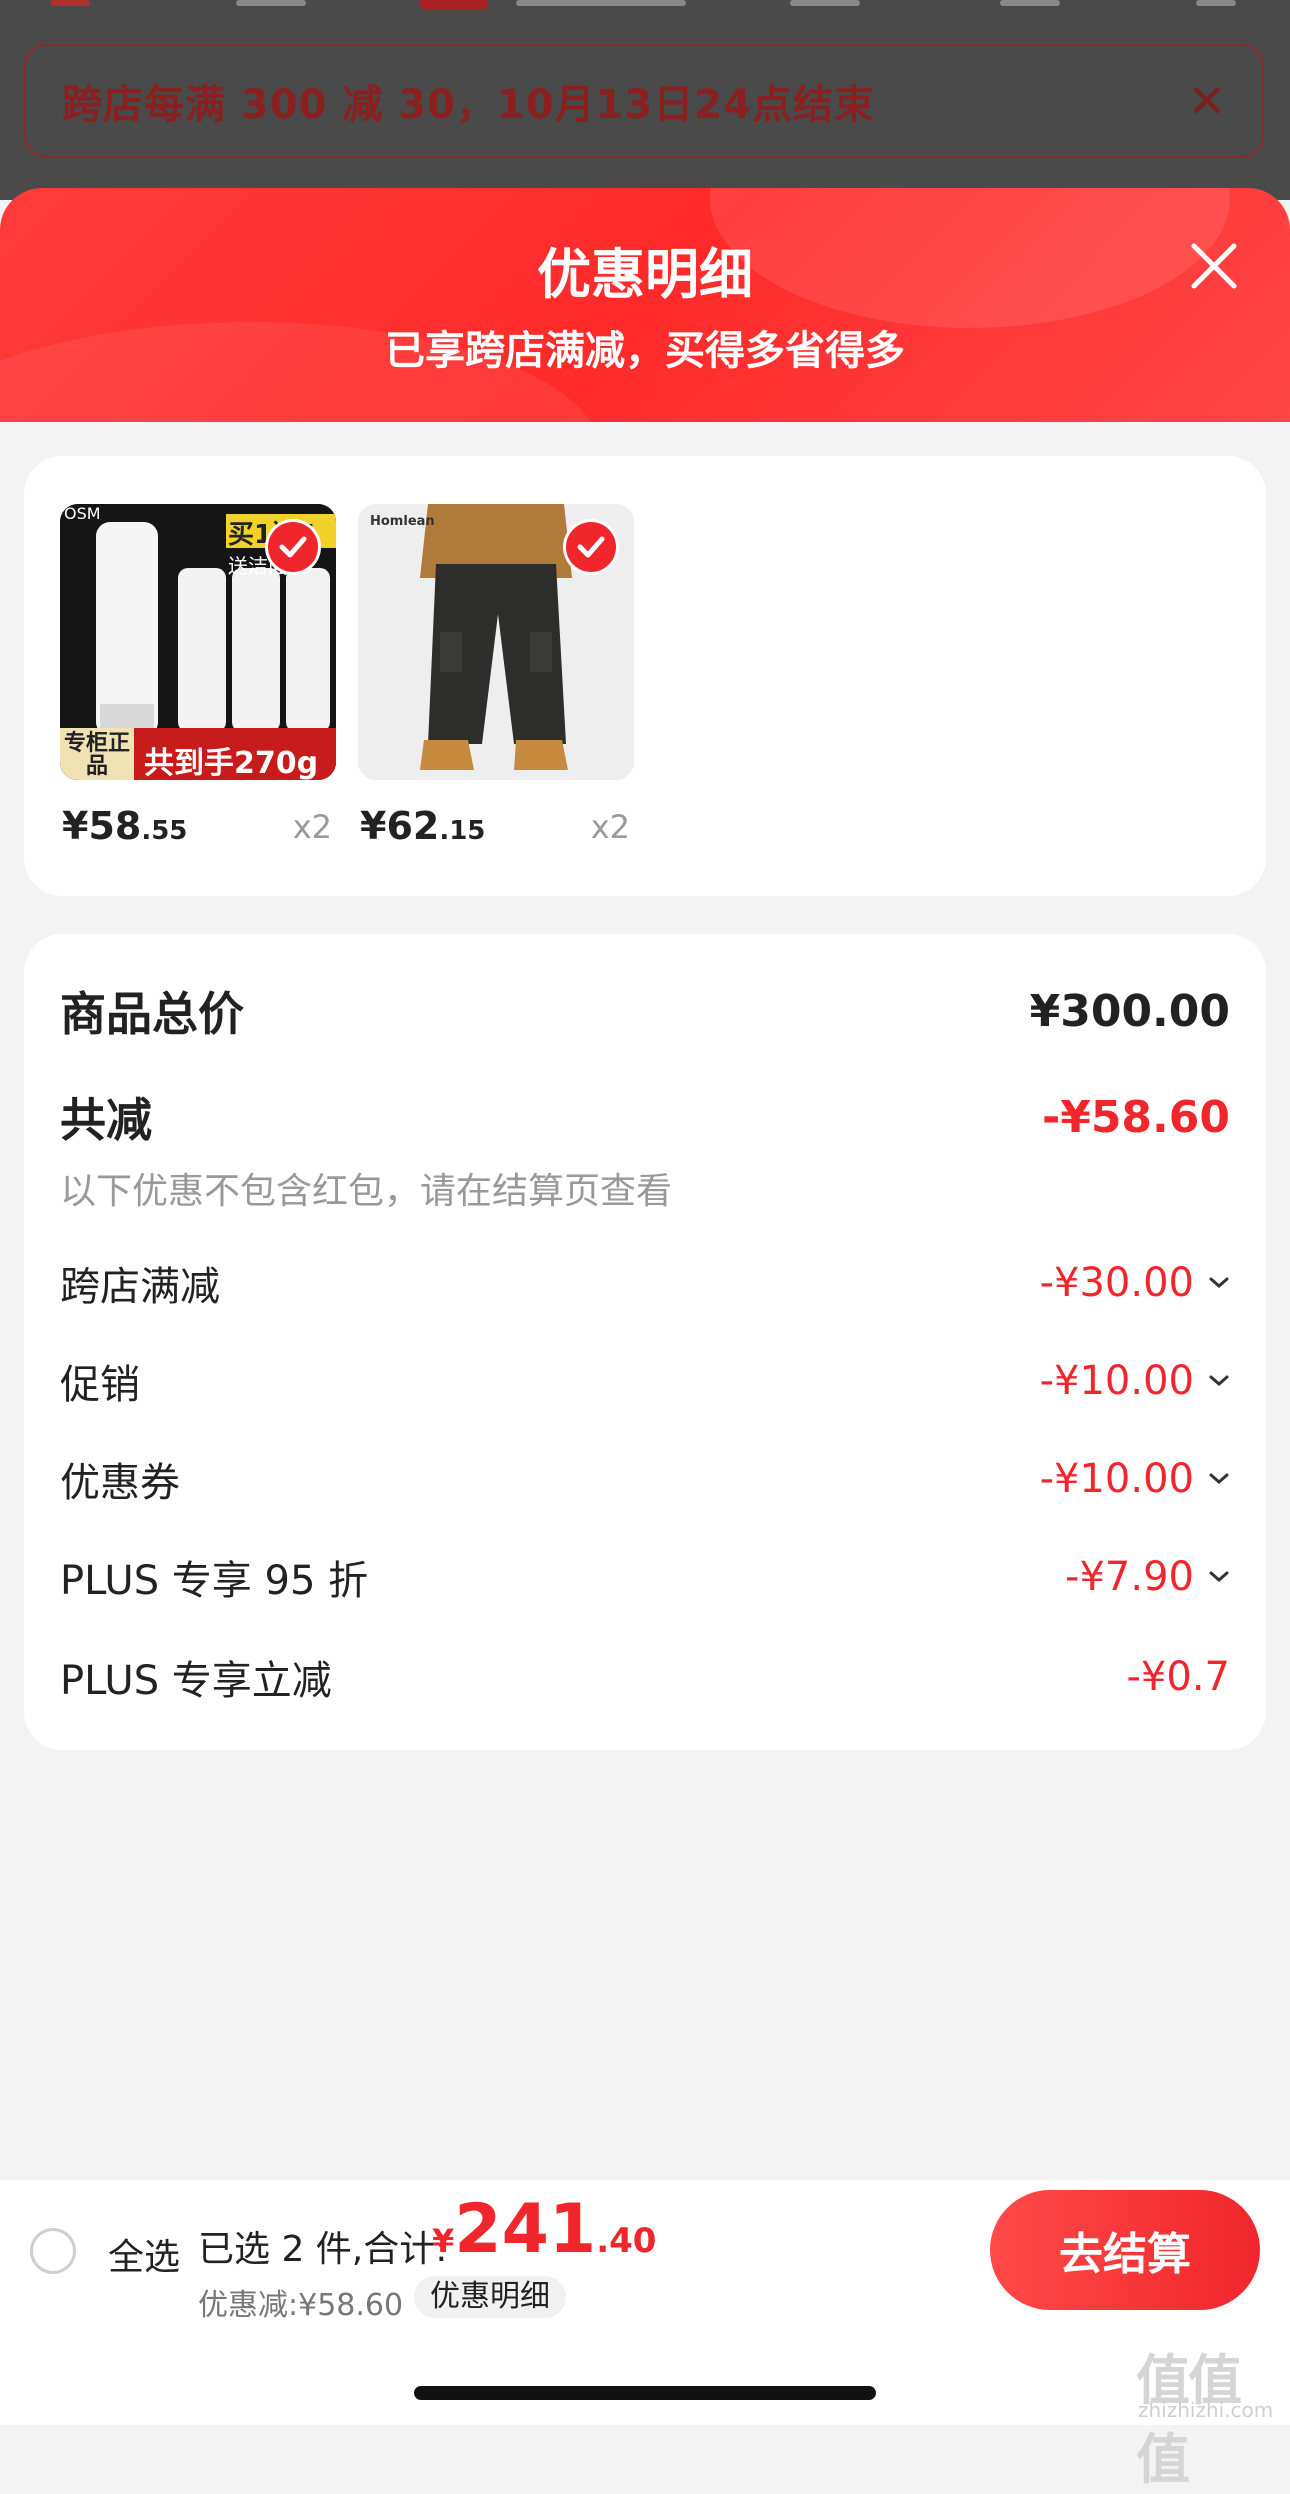  What do you see at coordinates (645, 1577) in the screenshot?
I see `discount-item-plus-95: PLUS 专享 95 折 -¥7.90` at bounding box center [645, 1577].